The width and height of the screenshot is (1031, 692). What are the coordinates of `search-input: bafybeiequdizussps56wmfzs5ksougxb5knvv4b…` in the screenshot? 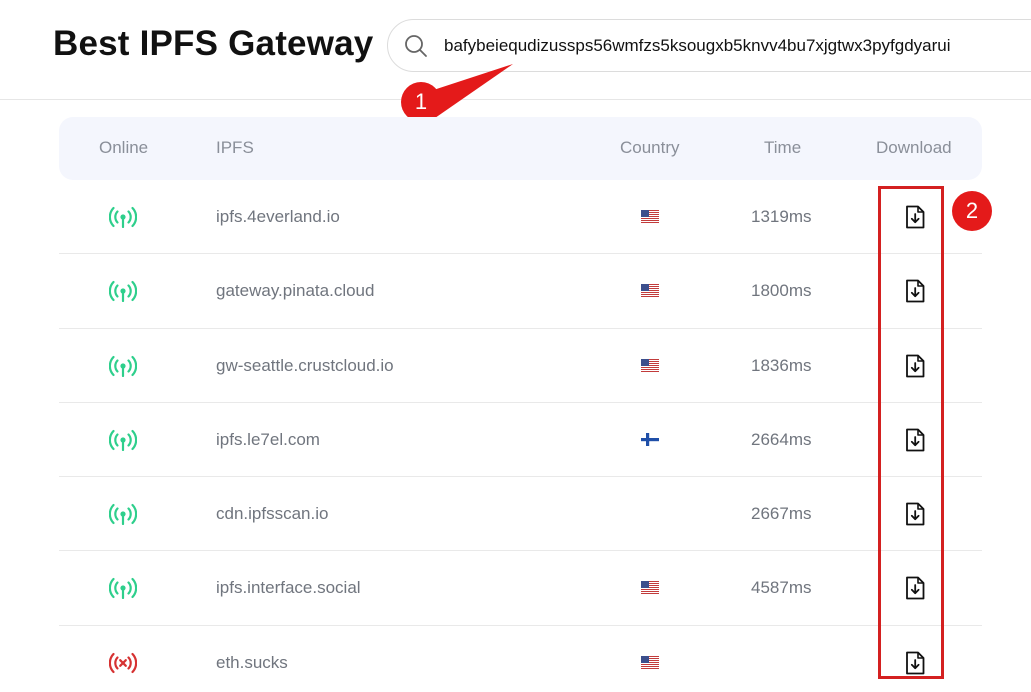 It's located at (697, 46).